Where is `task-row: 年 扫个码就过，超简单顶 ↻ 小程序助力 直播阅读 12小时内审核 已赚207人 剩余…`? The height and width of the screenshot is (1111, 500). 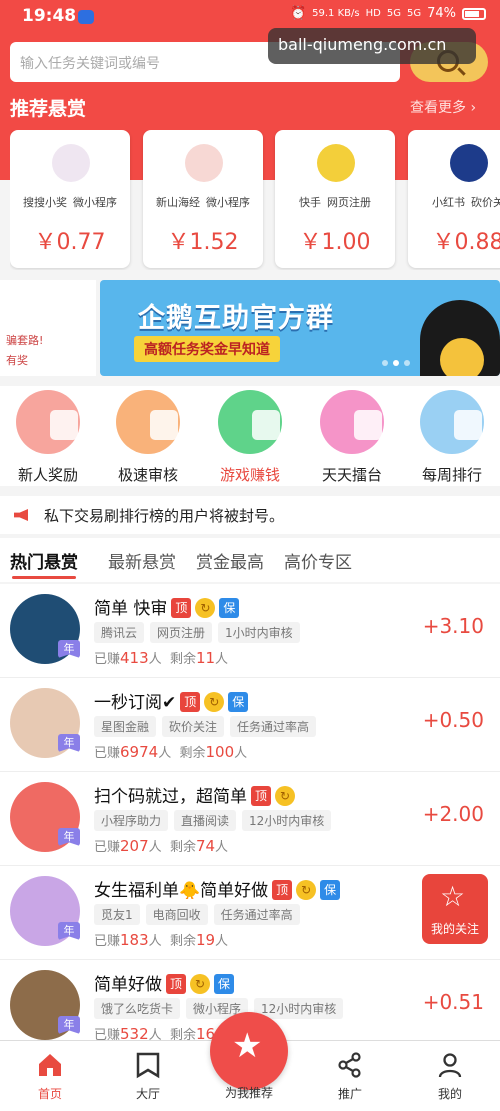
task-row: 年 扫个码就过，超简单顶 ↻ 小程序助力 直播阅读 12小时内审核 已赚207人 剩余… is located at coordinates (250, 819).